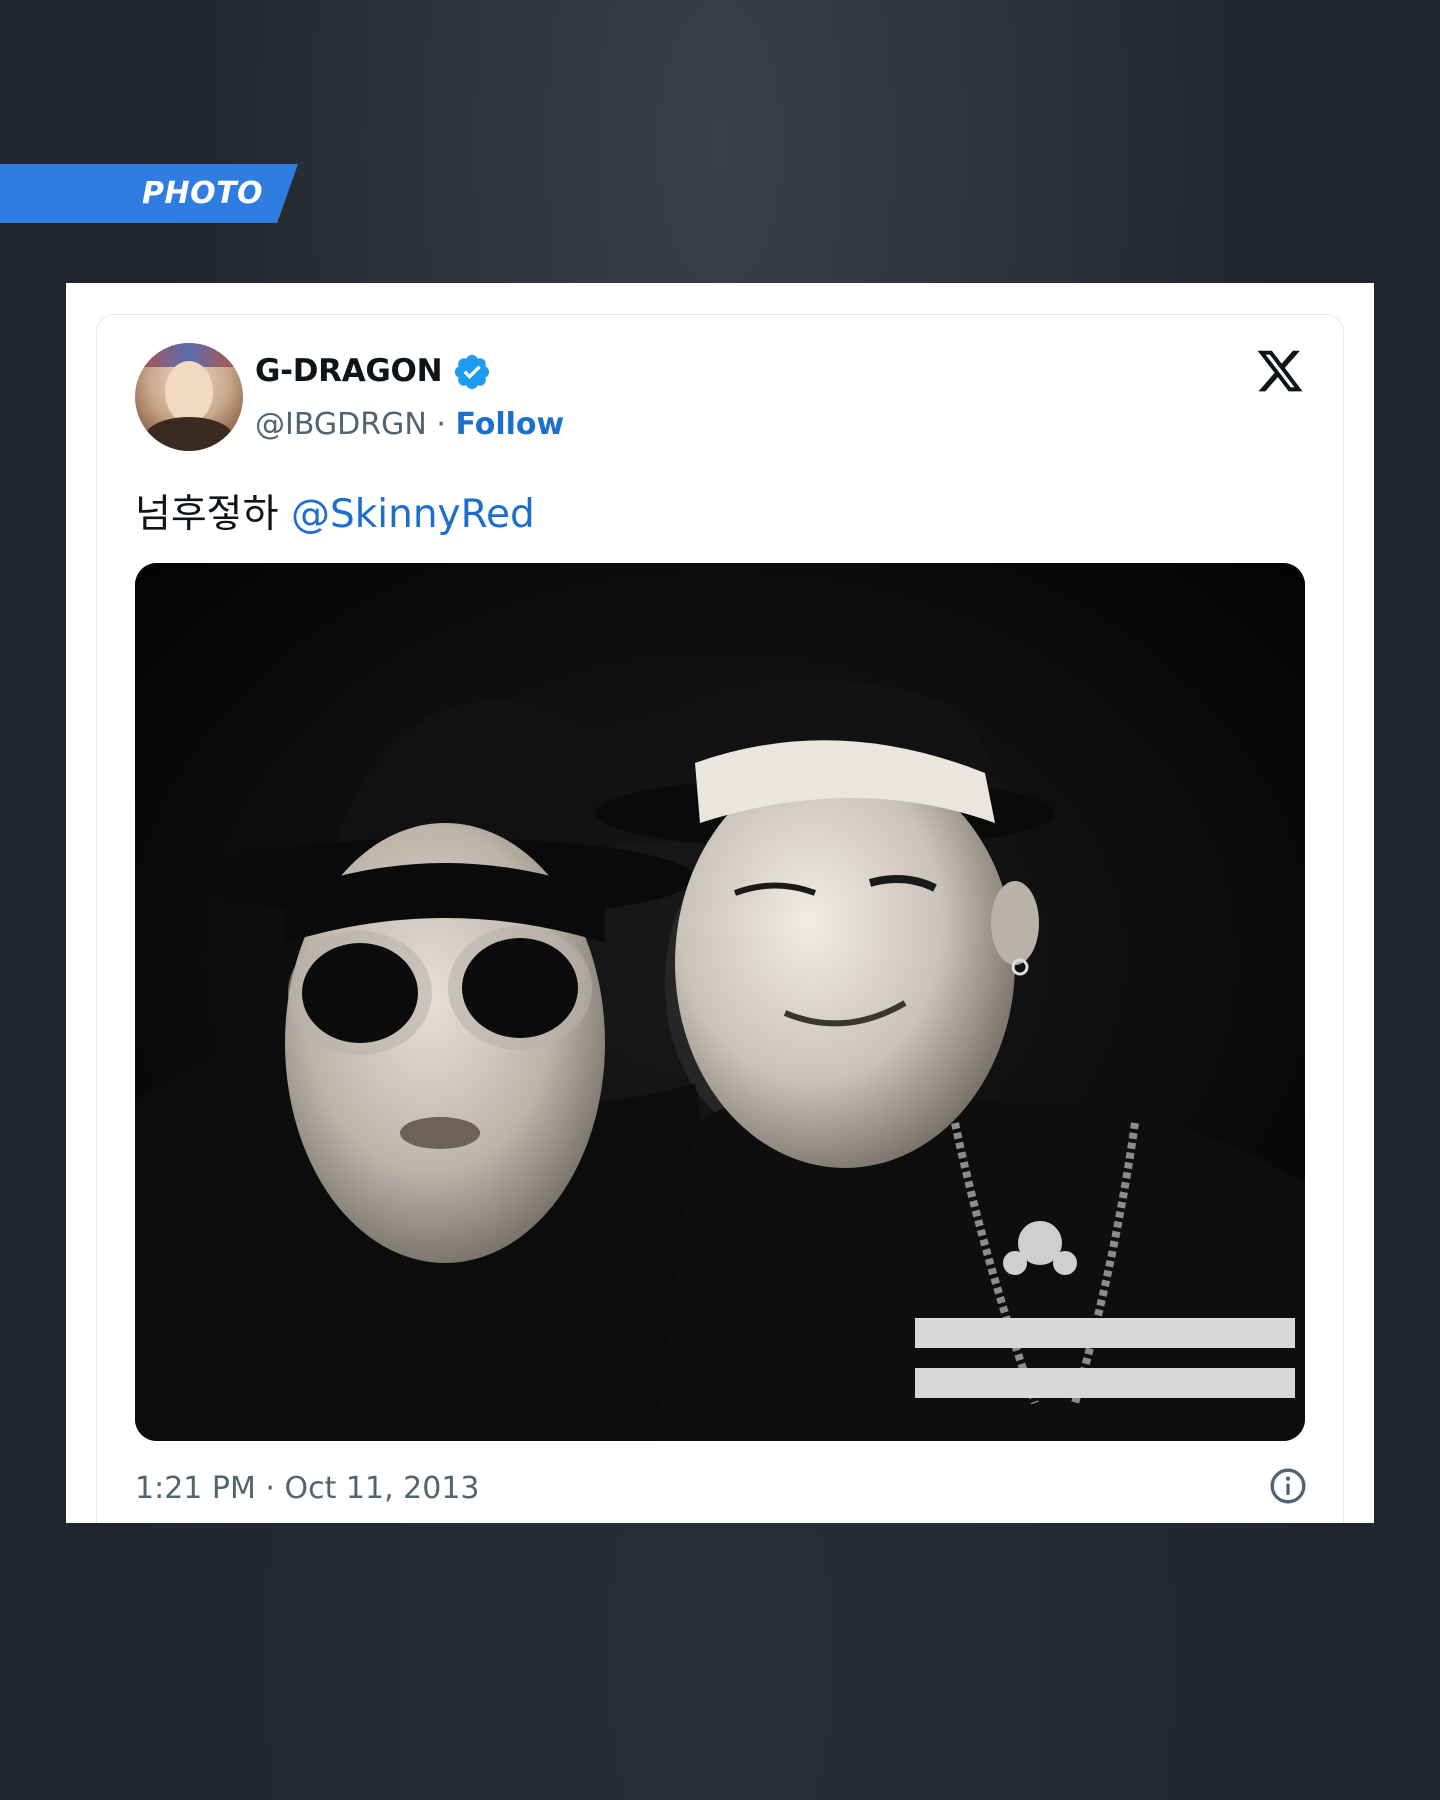 Image resolution: width=1440 pixels, height=1800 pixels. Describe the element at coordinates (307, 1488) in the screenshot. I see `tweet-timestamp: 1:21 PM · Oct 11, 2013` at that location.